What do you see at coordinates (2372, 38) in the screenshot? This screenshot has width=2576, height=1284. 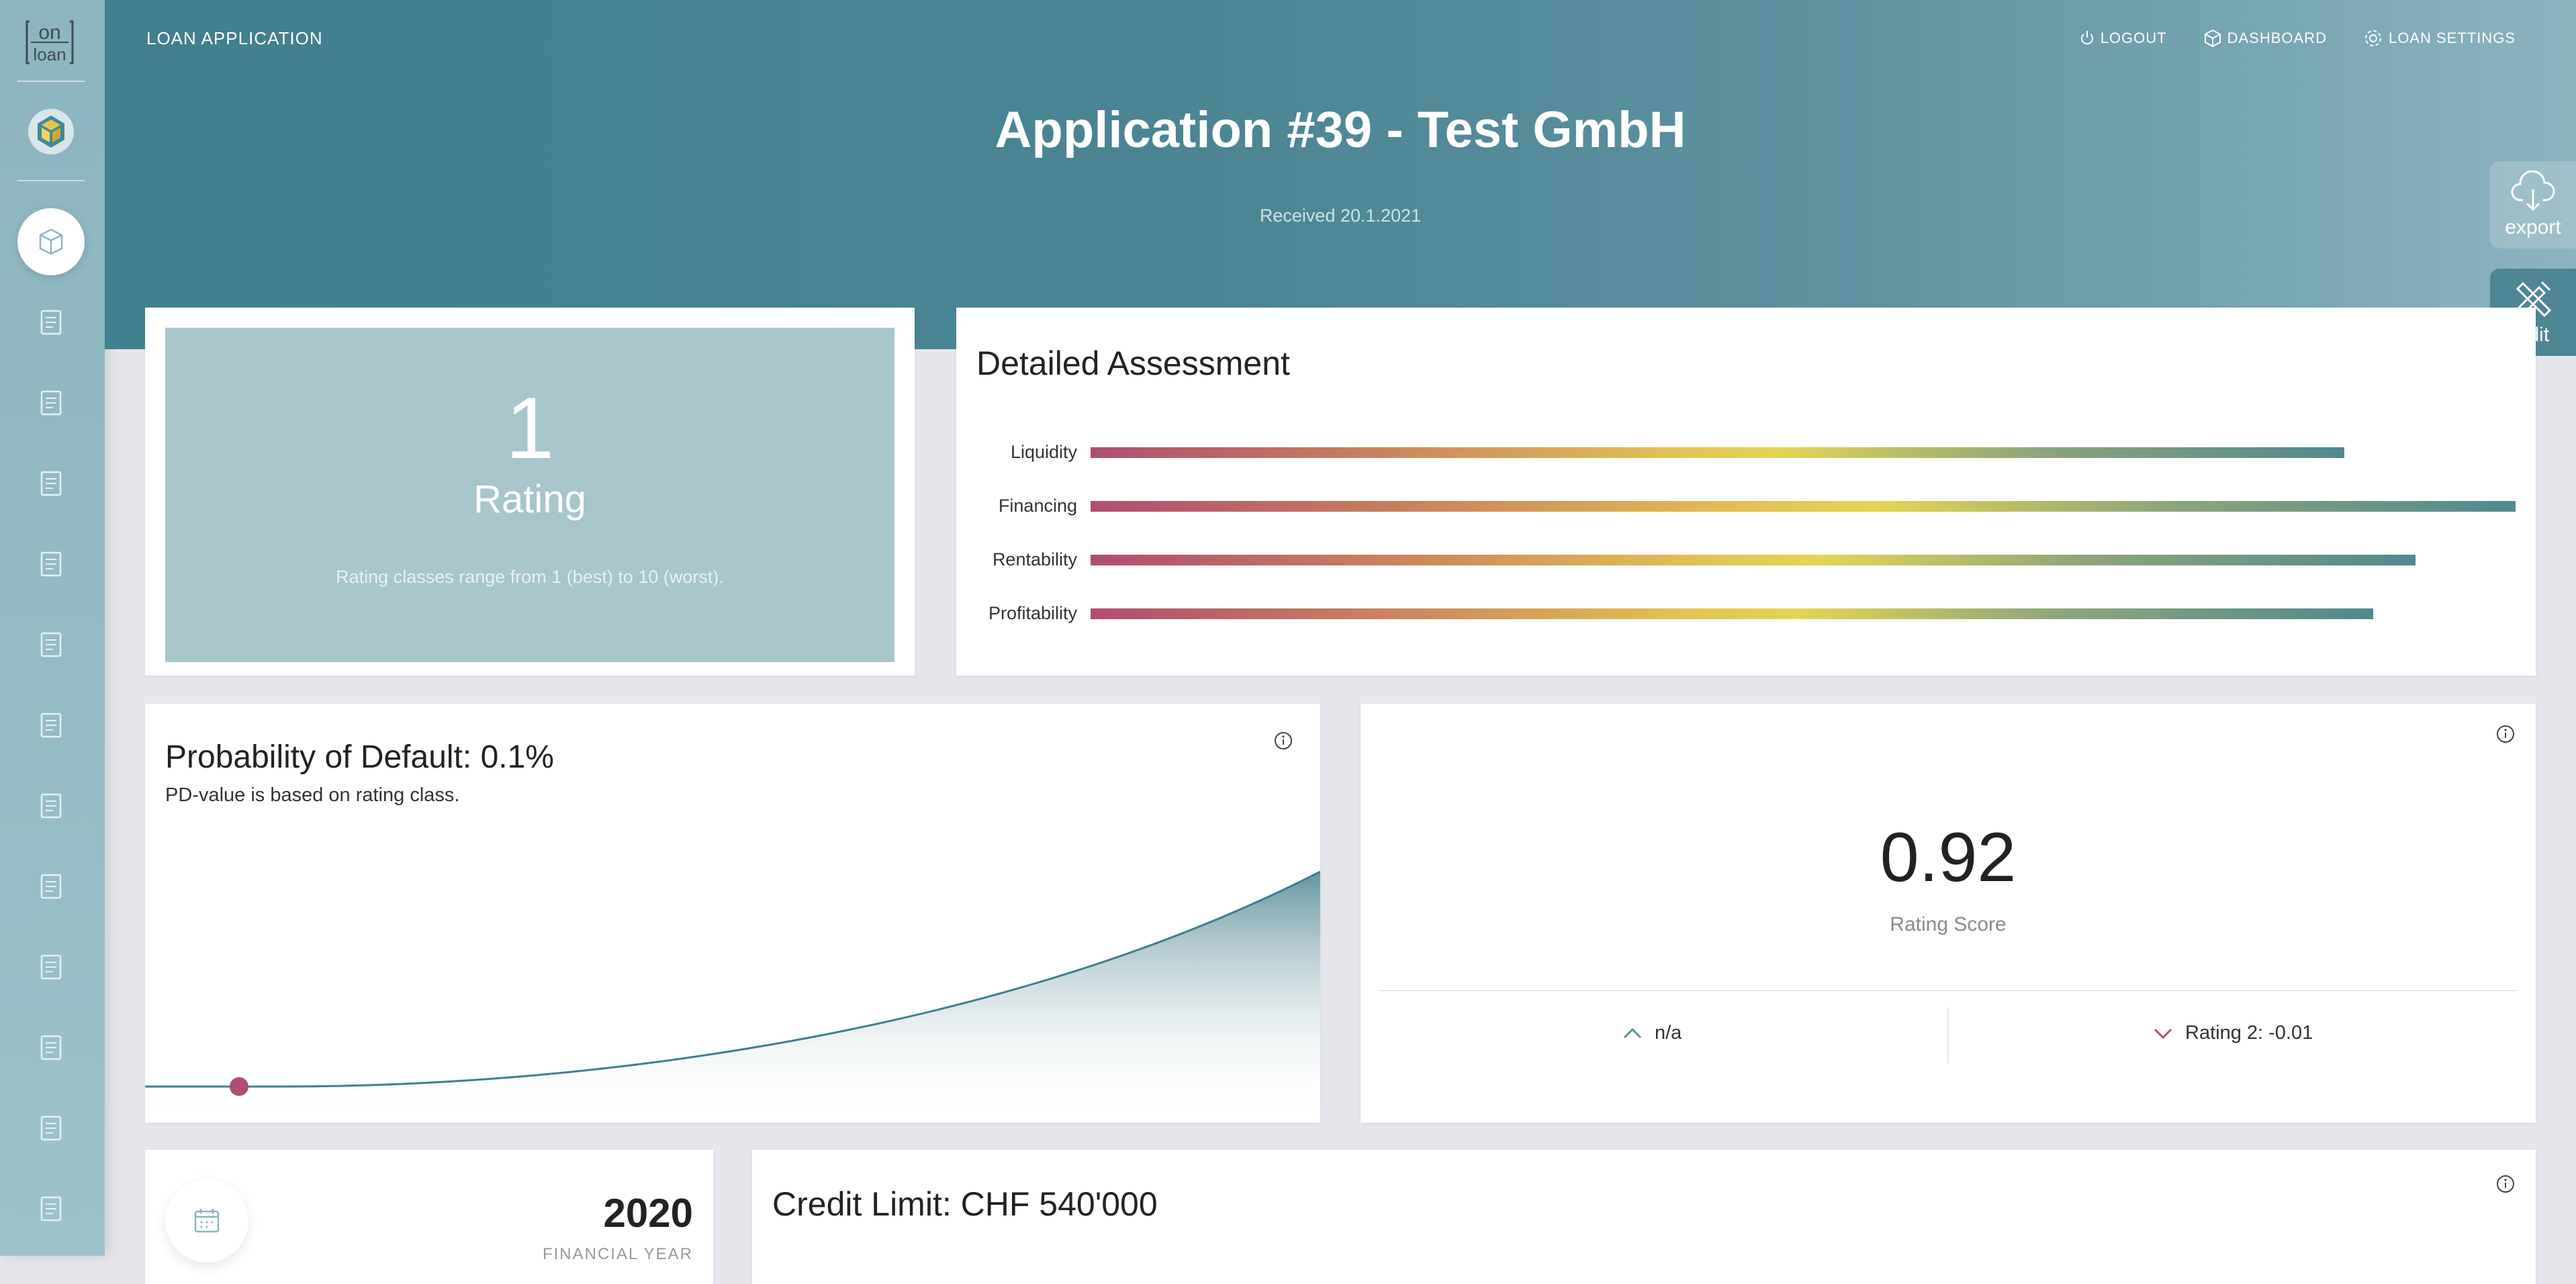 I see `gear-icon` at bounding box center [2372, 38].